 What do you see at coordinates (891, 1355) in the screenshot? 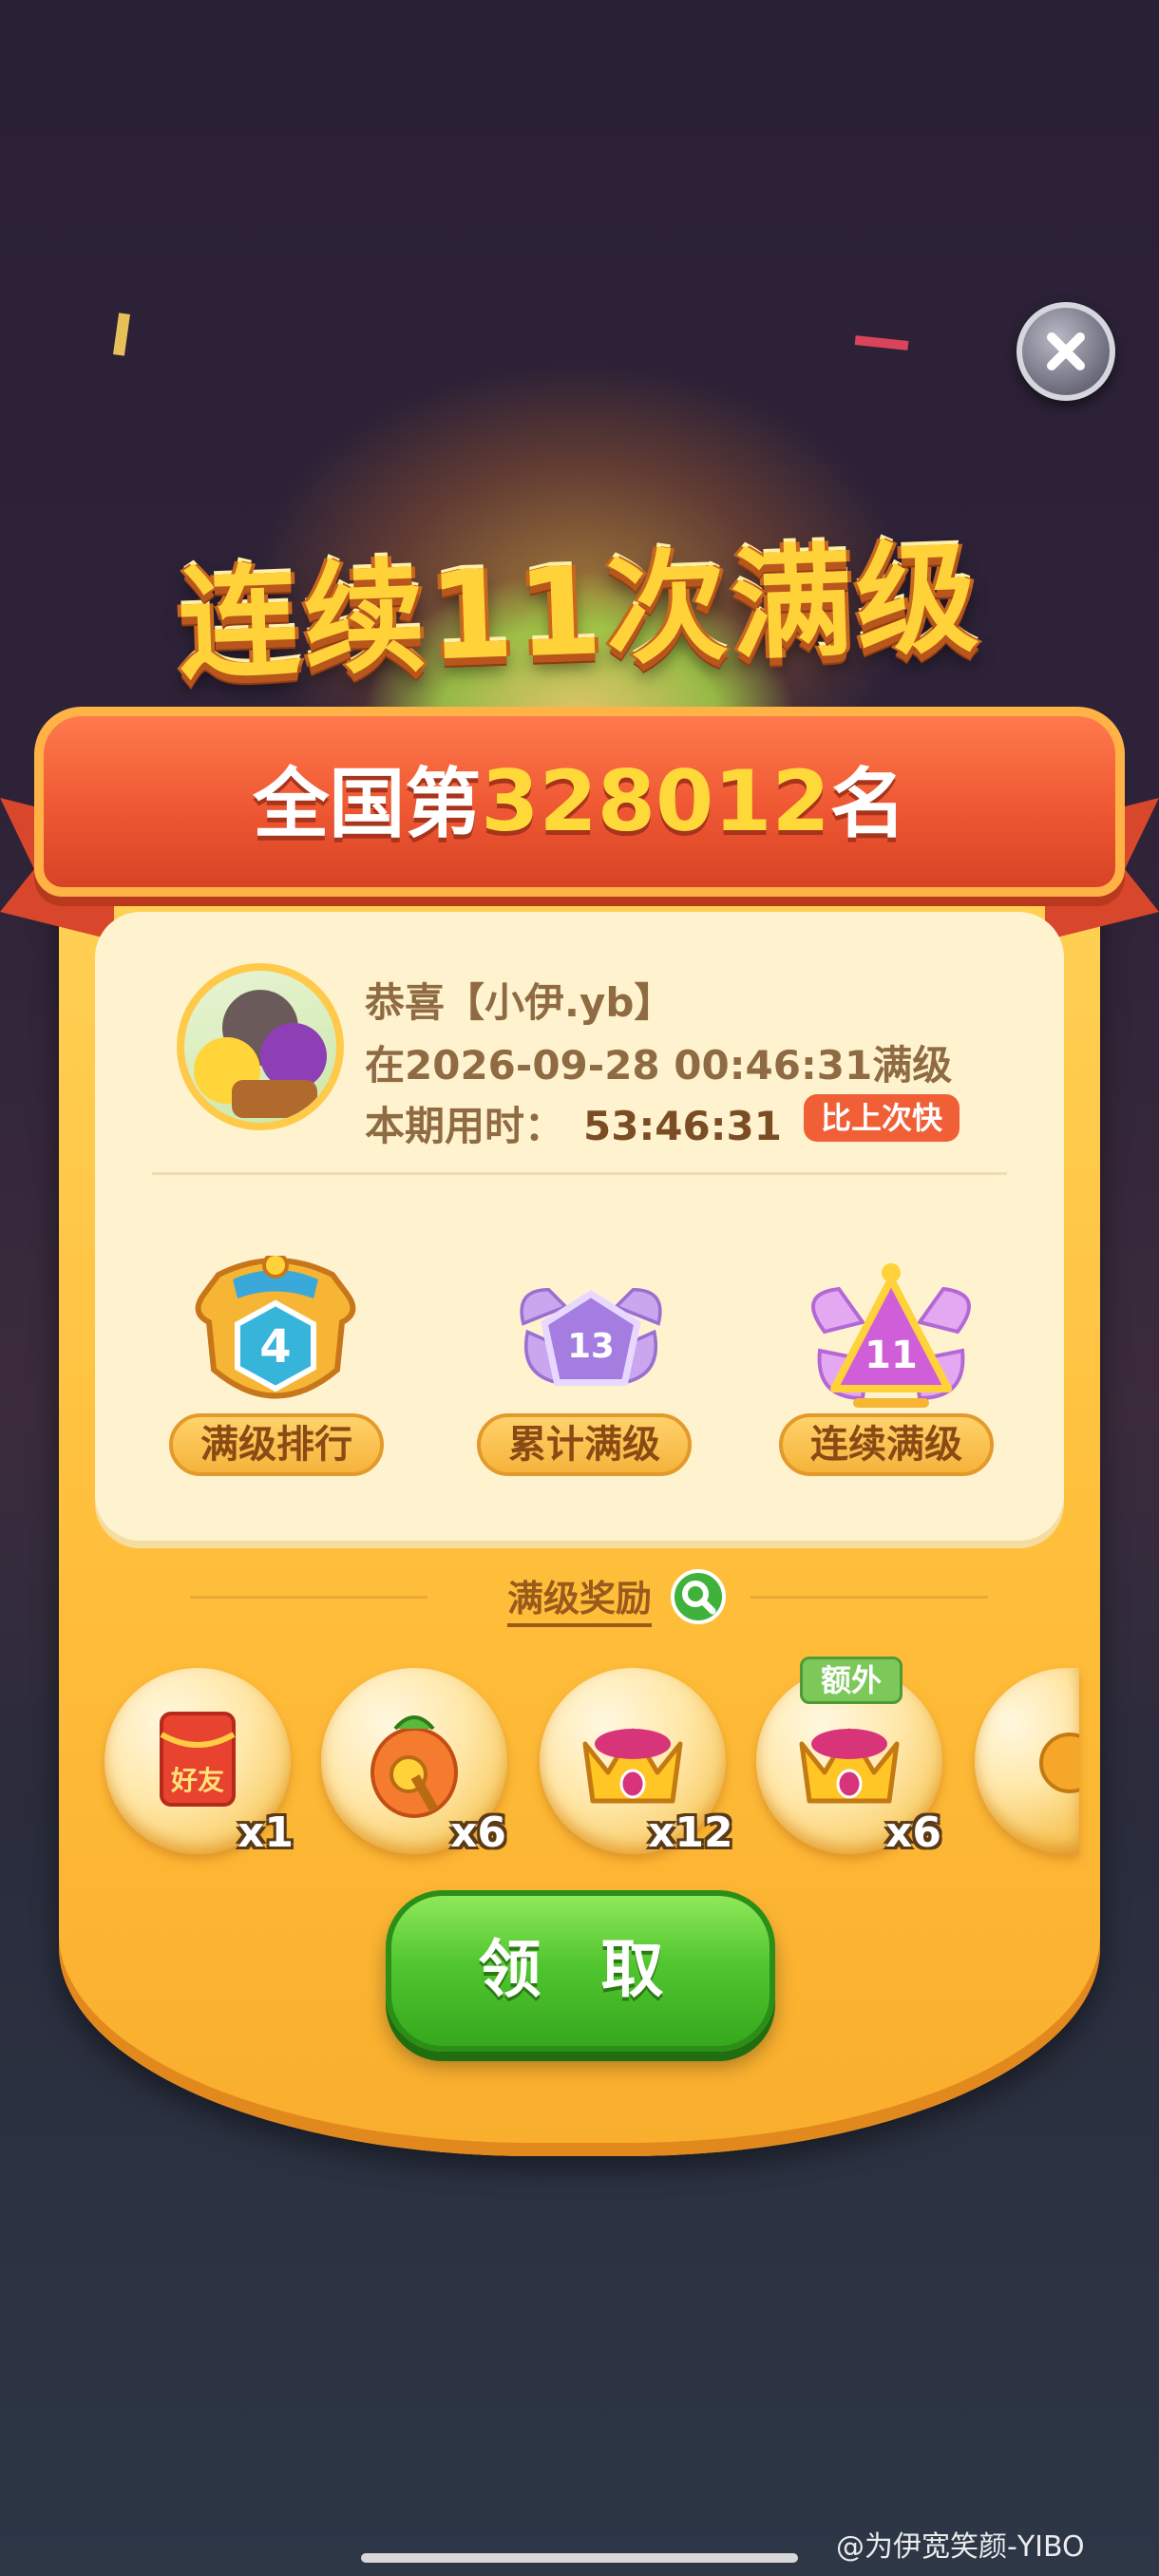
I see `badge-number: 11` at bounding box center [891, 1355].